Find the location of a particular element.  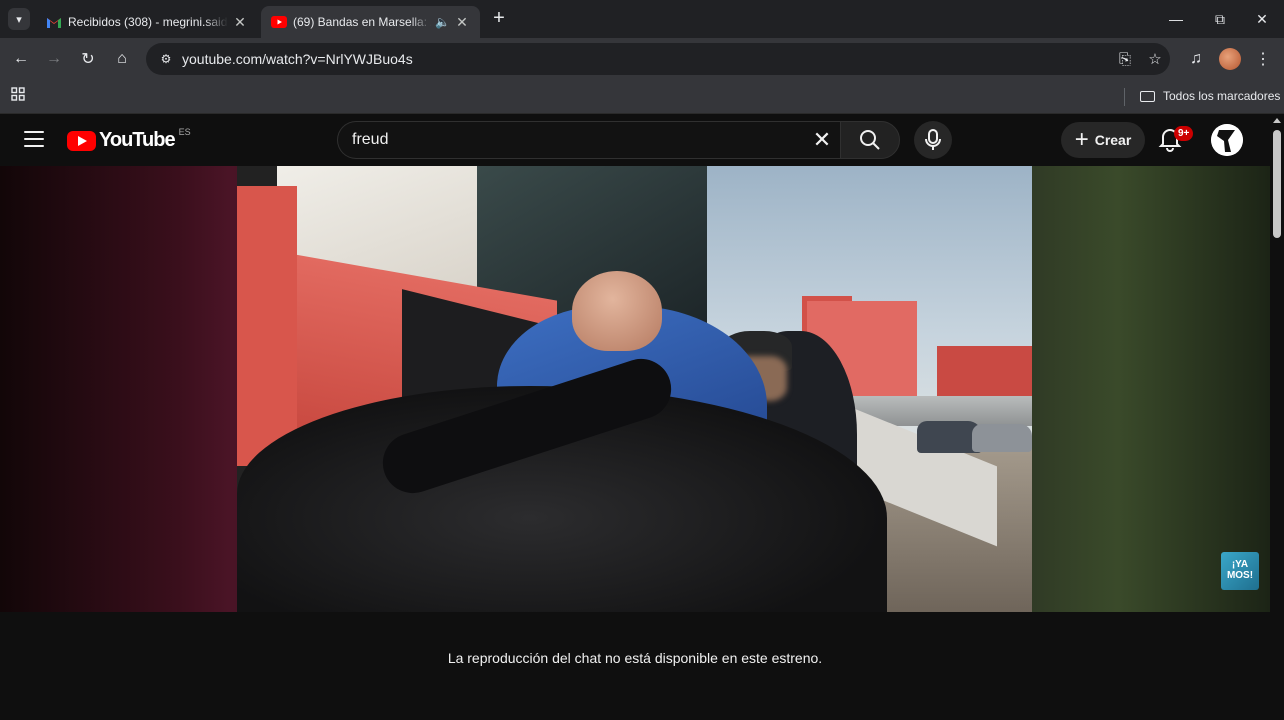

all-bookmarks-label: Todos los marcadores is located at coordinates (1222, 96).